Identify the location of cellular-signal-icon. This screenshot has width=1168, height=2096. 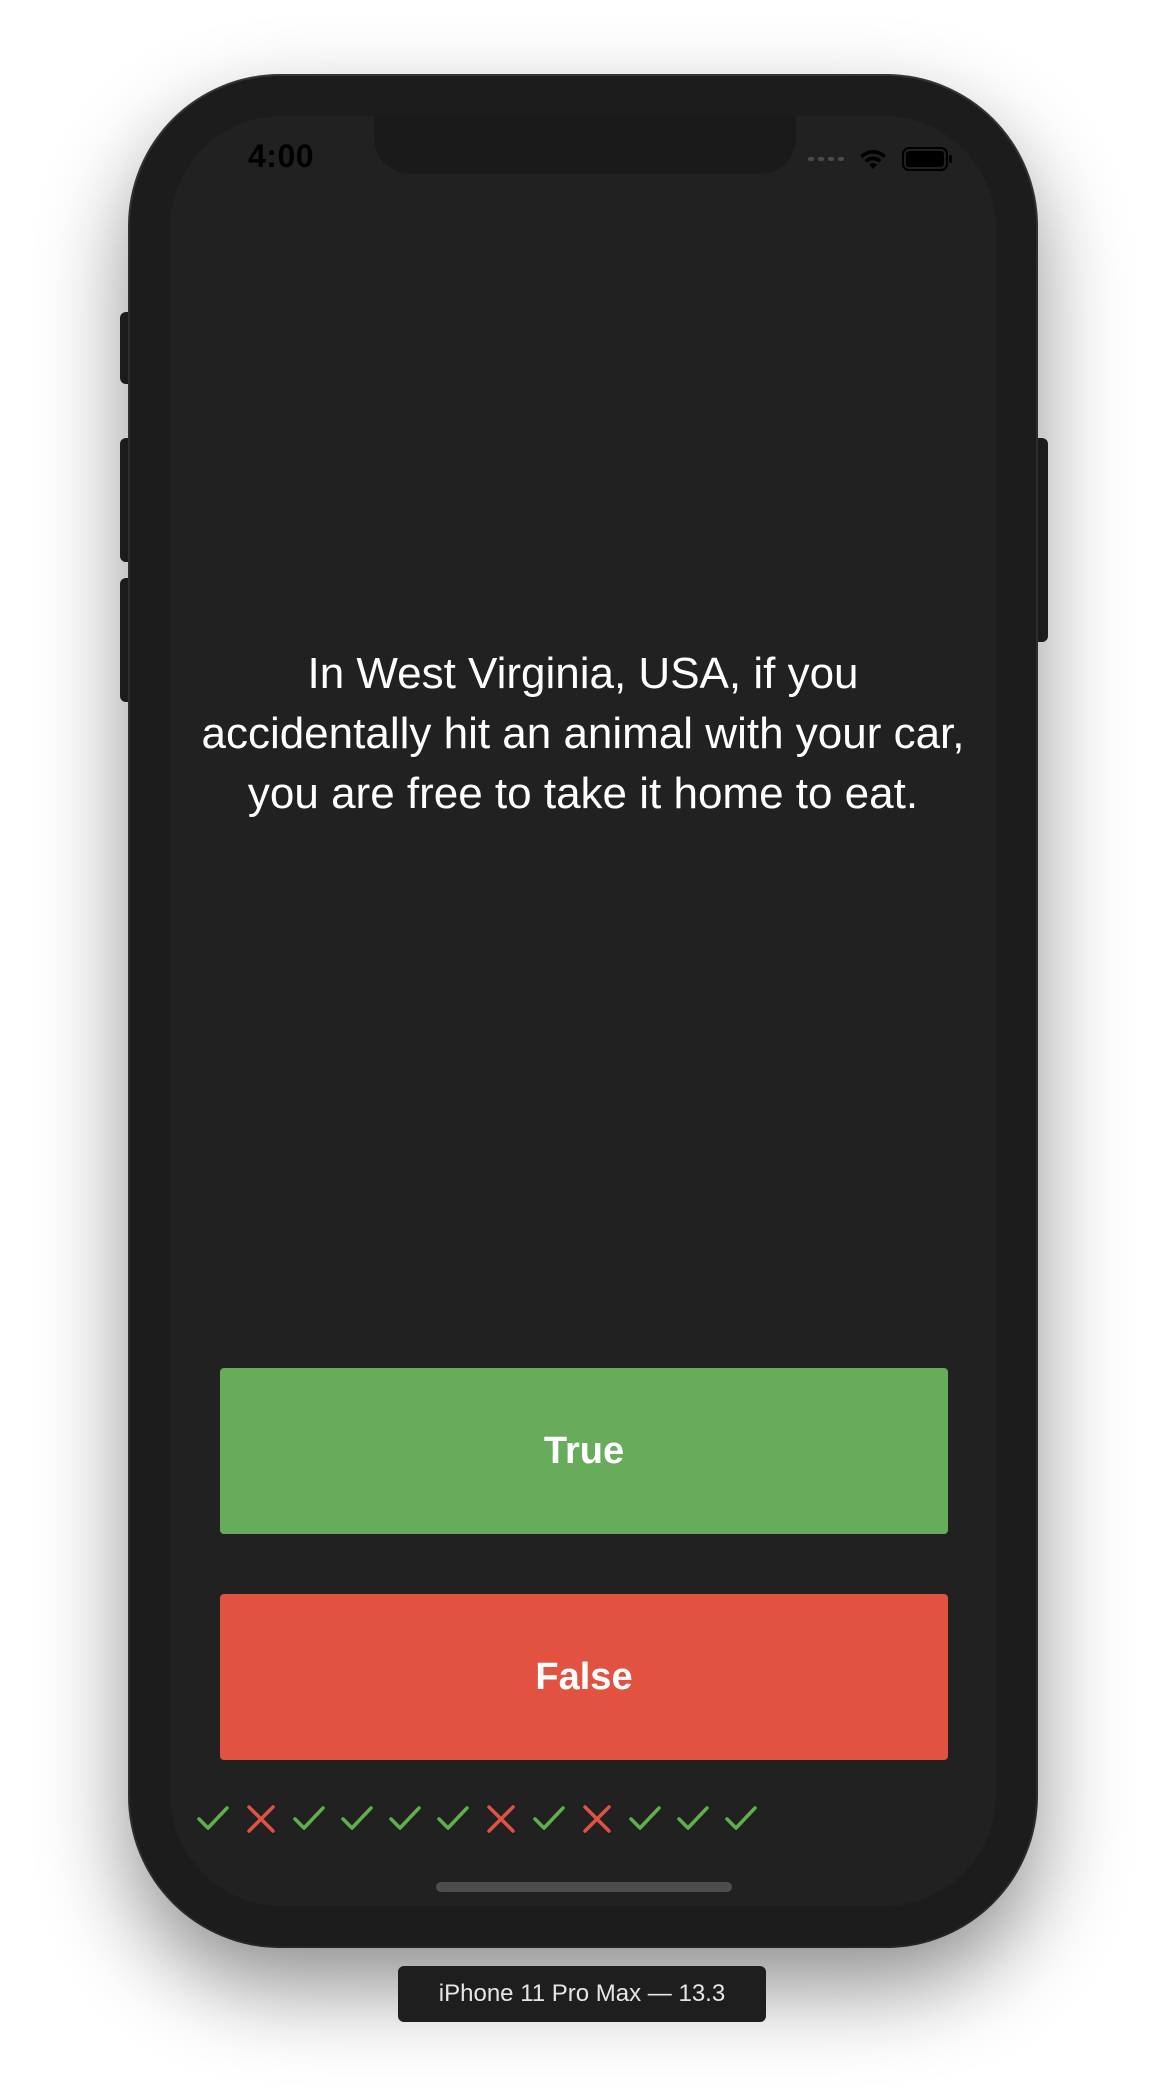
(826, 159).